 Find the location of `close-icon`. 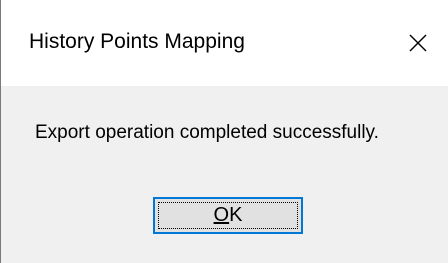

close-icon is located at coordinates (418, 43).